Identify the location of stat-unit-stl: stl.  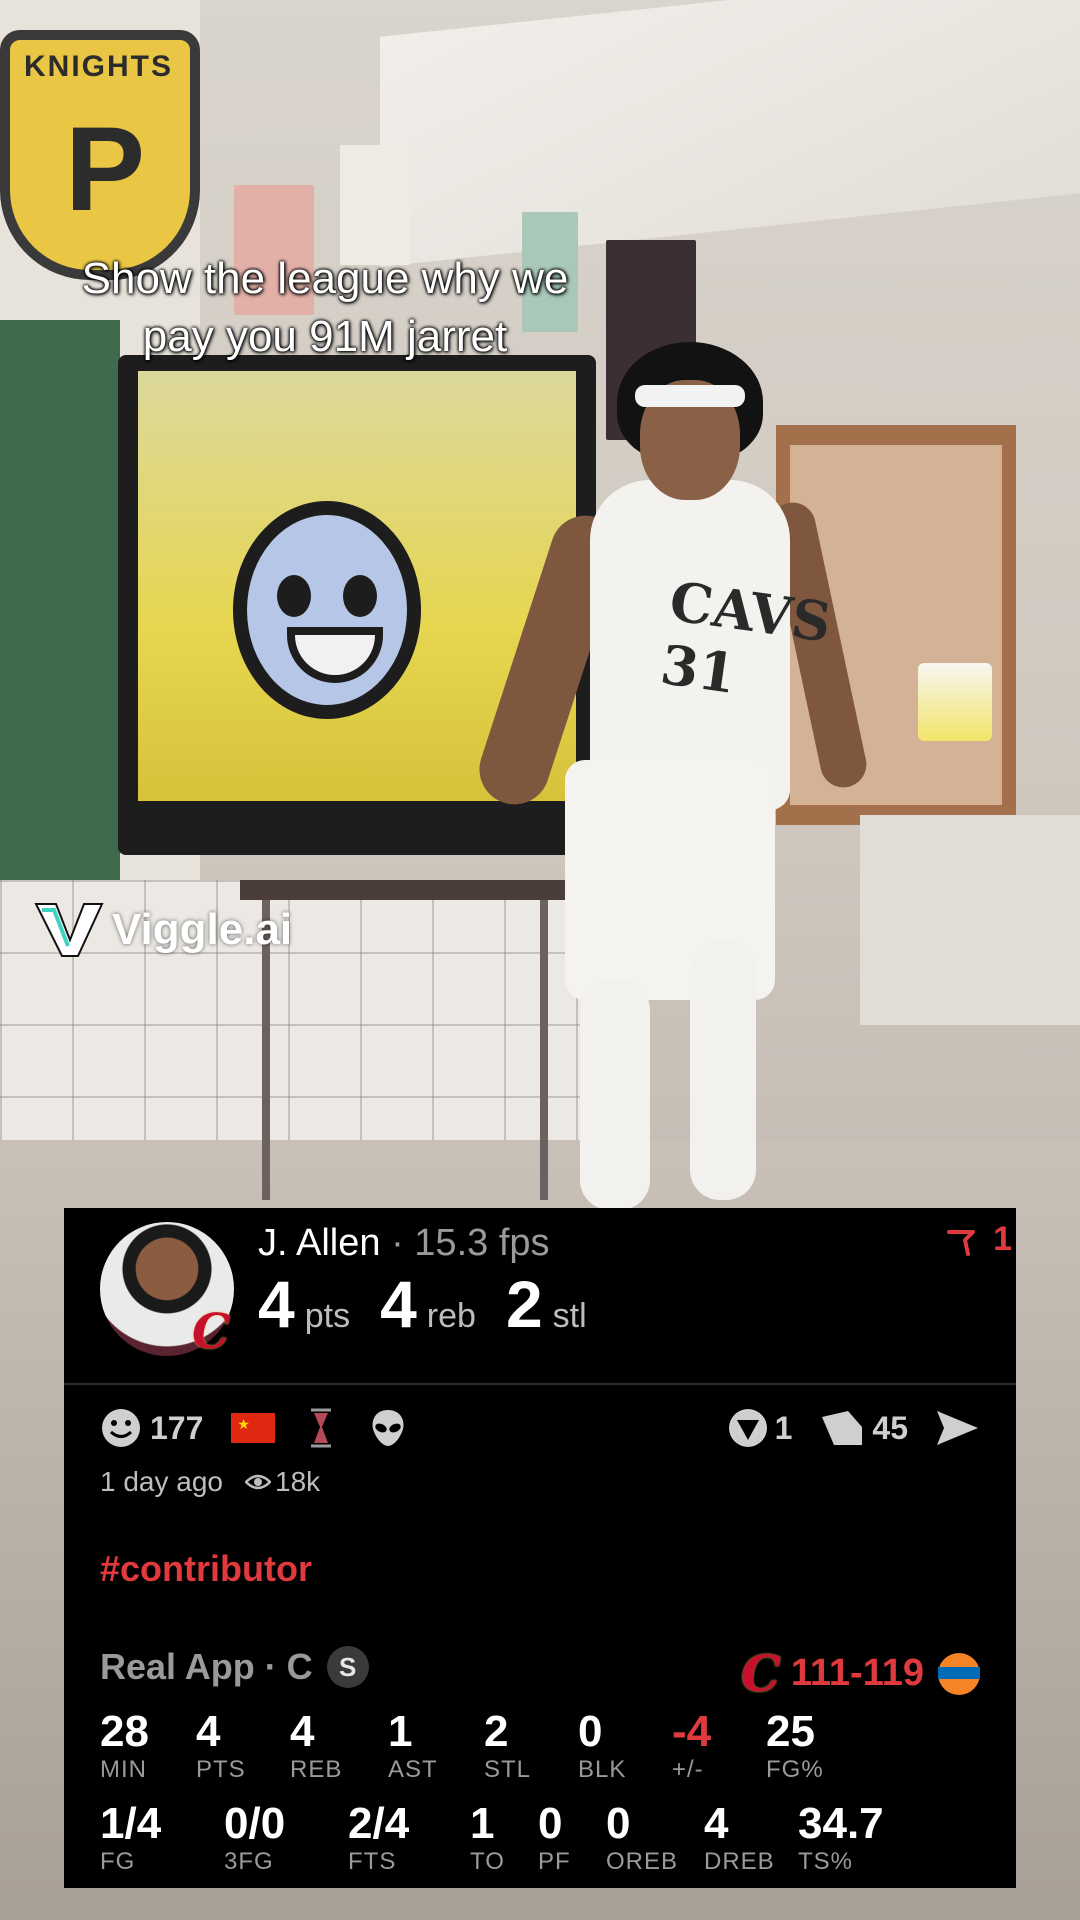
(569, 1316).